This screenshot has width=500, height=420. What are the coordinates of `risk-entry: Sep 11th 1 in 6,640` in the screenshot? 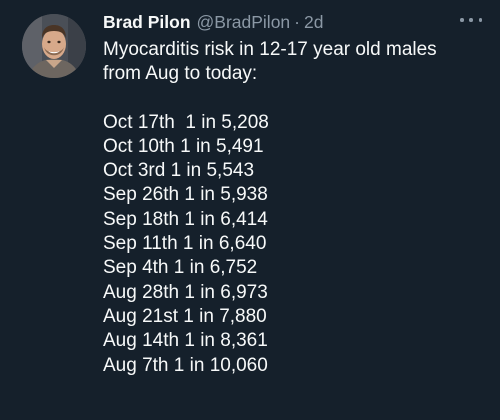 It's located at (185, 244).